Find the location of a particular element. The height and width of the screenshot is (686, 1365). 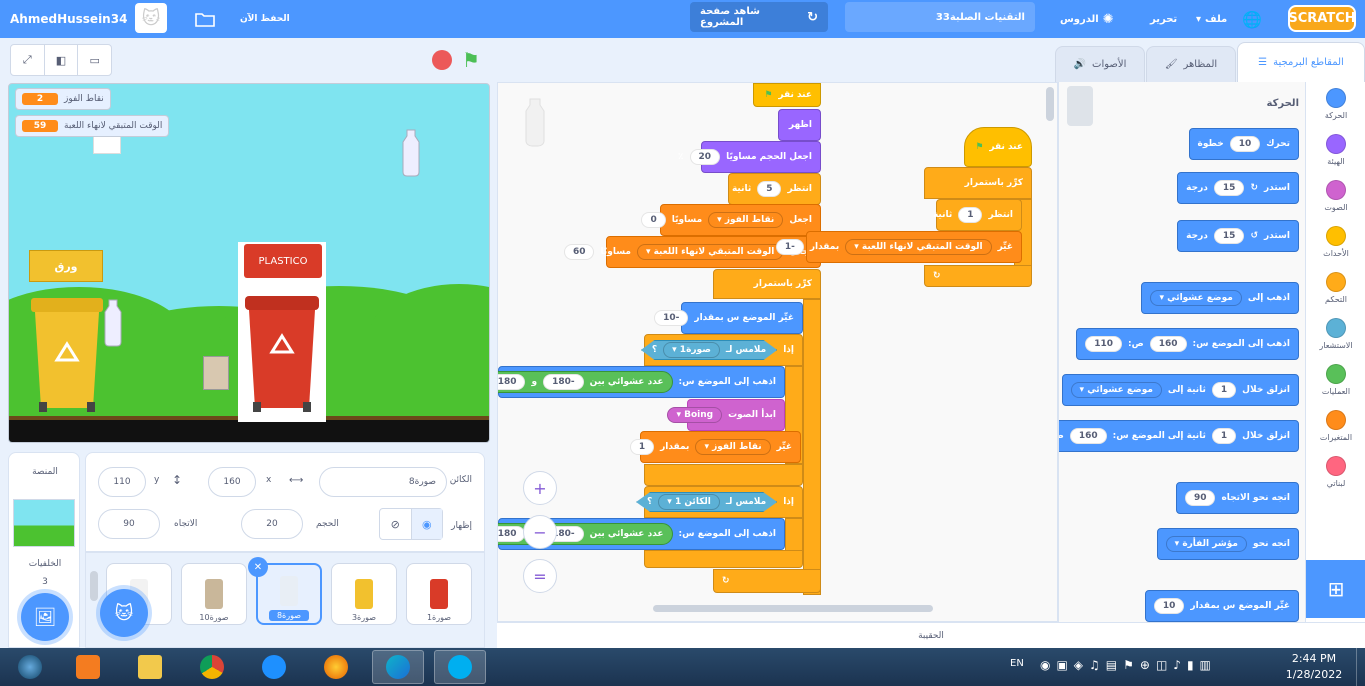

var1-dropdown: نقاط الفوز ▾ is located at coordinates (746, 220).